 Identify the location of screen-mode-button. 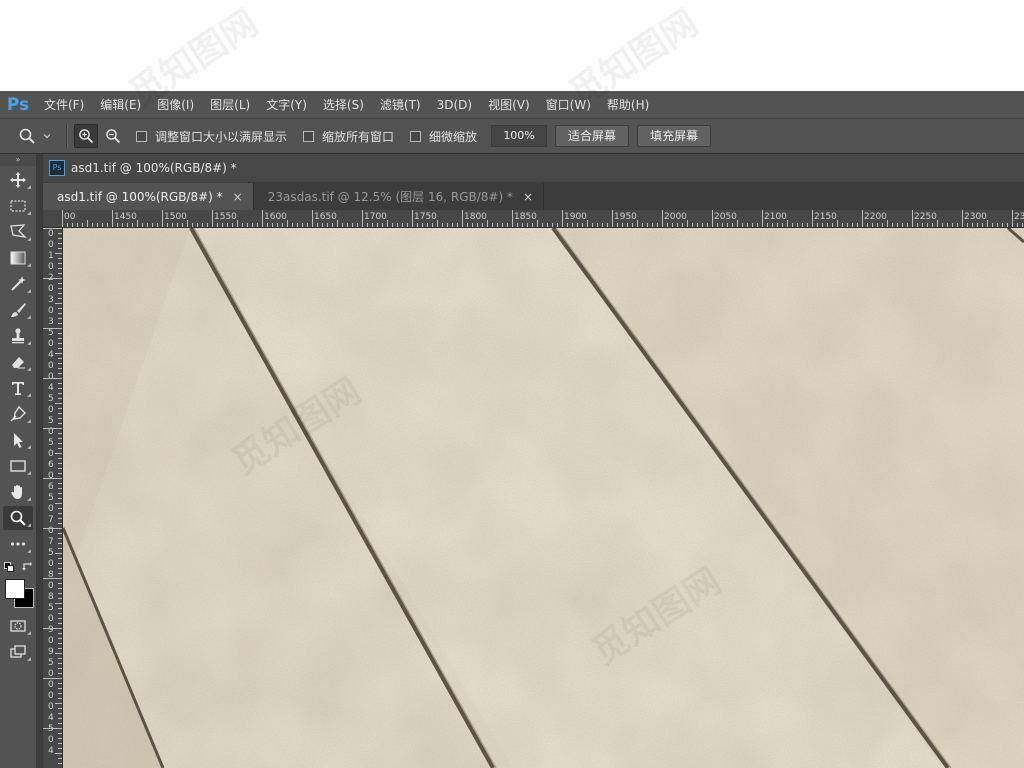
(18, 652).